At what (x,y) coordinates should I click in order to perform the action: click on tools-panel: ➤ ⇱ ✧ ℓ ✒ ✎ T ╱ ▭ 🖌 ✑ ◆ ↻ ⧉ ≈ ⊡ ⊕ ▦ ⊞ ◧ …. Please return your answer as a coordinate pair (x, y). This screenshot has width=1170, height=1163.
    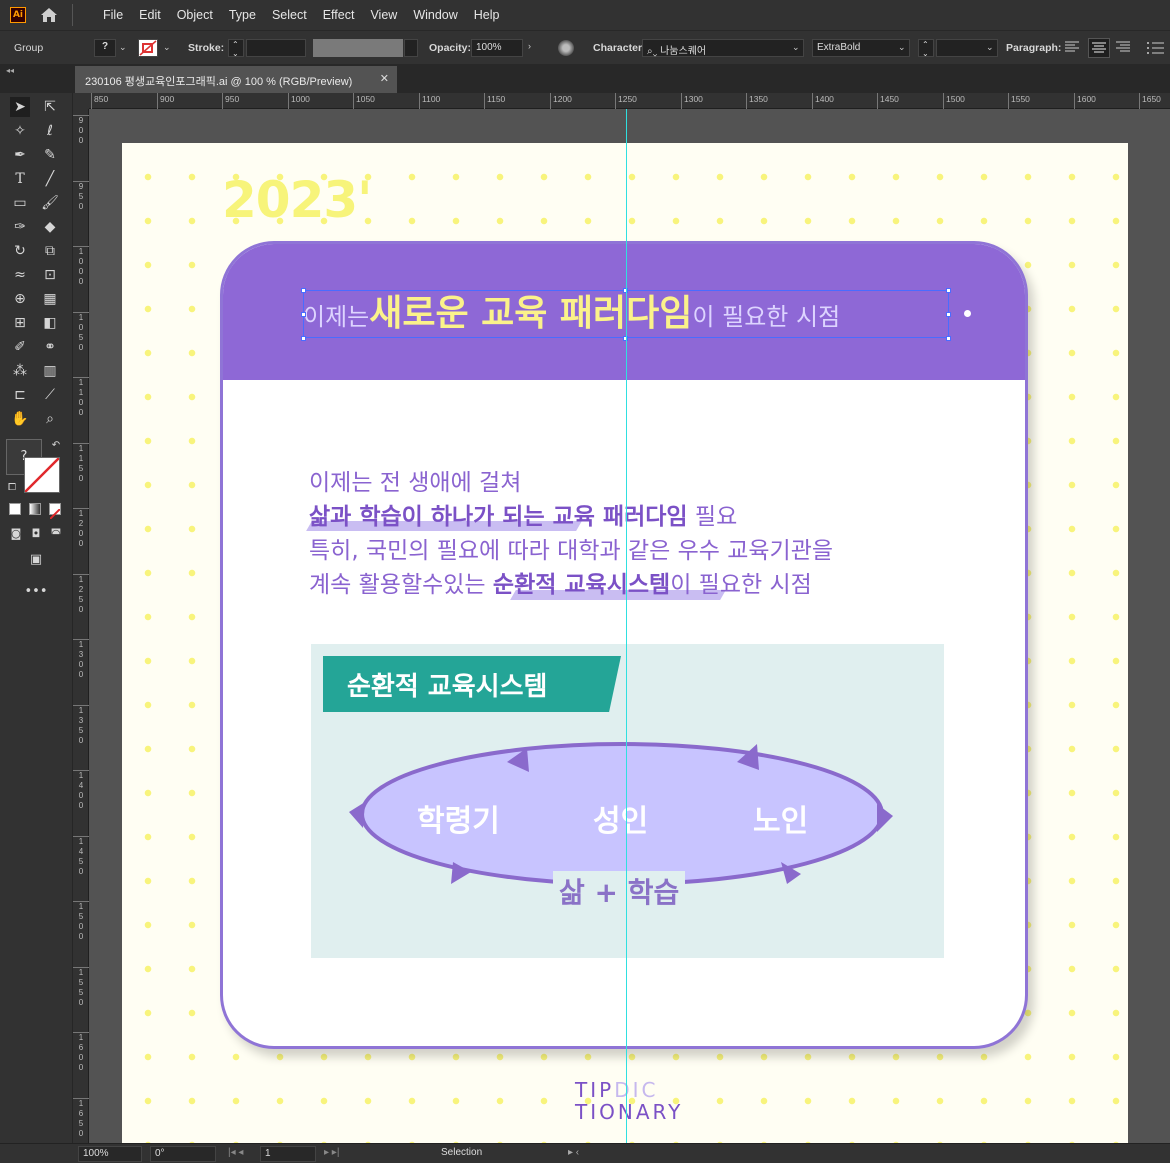
    Looking at the image, I should click on (36, 618).